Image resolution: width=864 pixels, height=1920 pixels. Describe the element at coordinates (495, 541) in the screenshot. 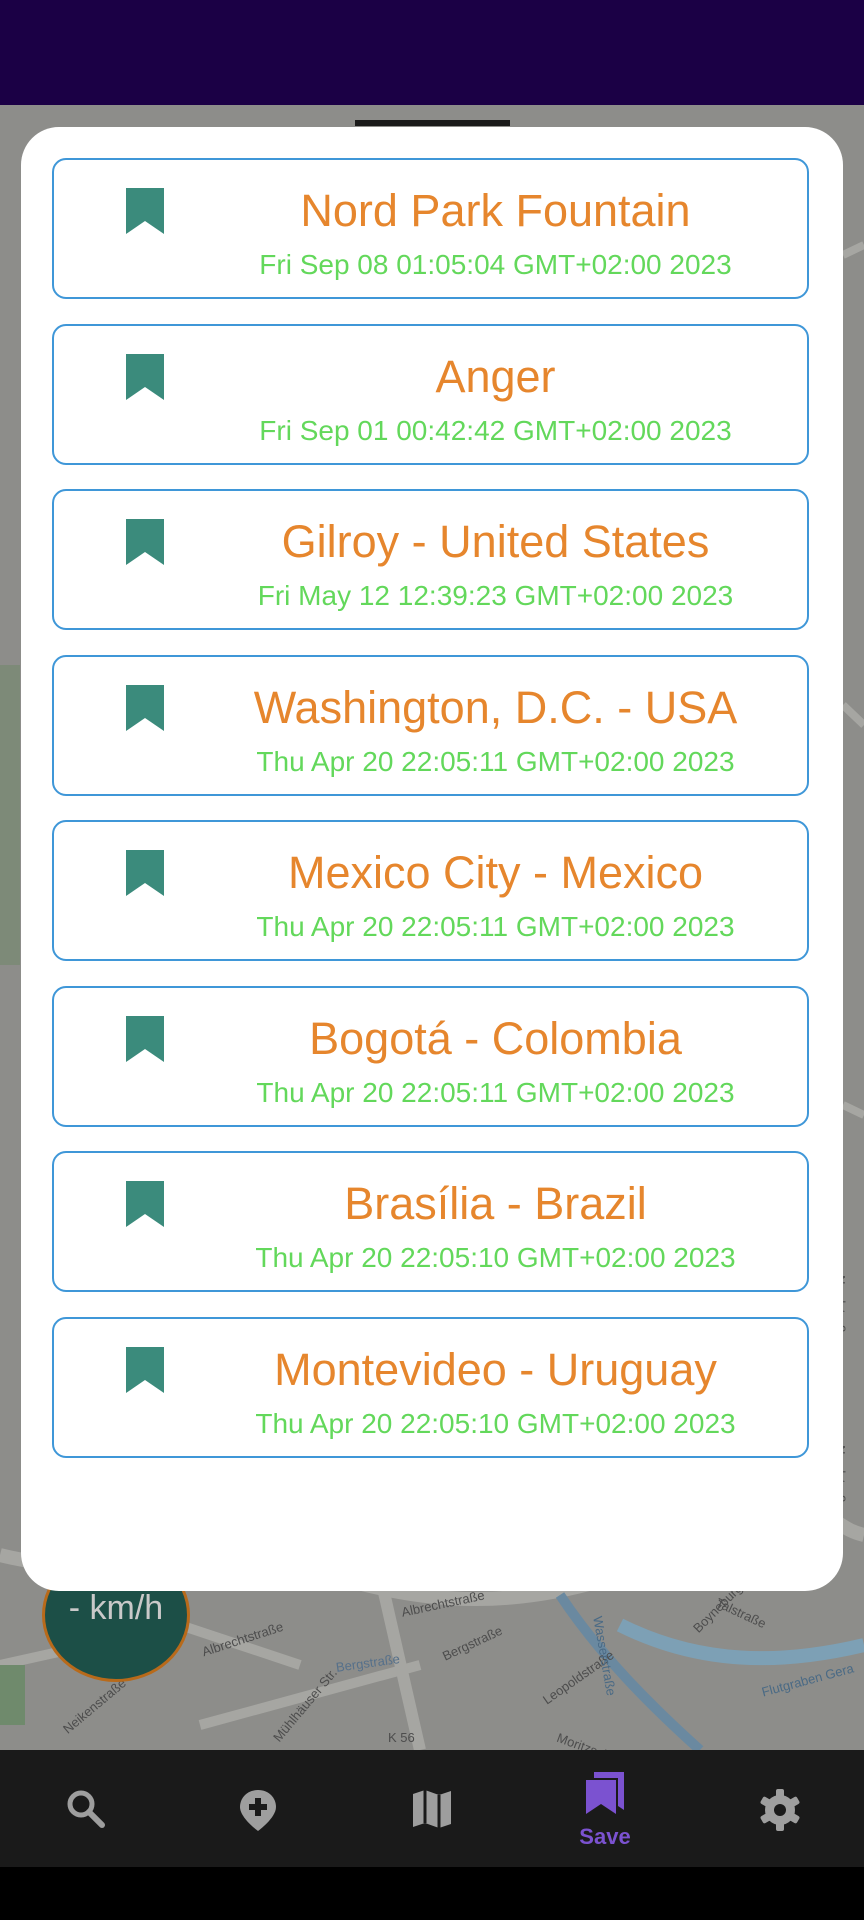

I see `place-title: Gilroy - United States` at that location.